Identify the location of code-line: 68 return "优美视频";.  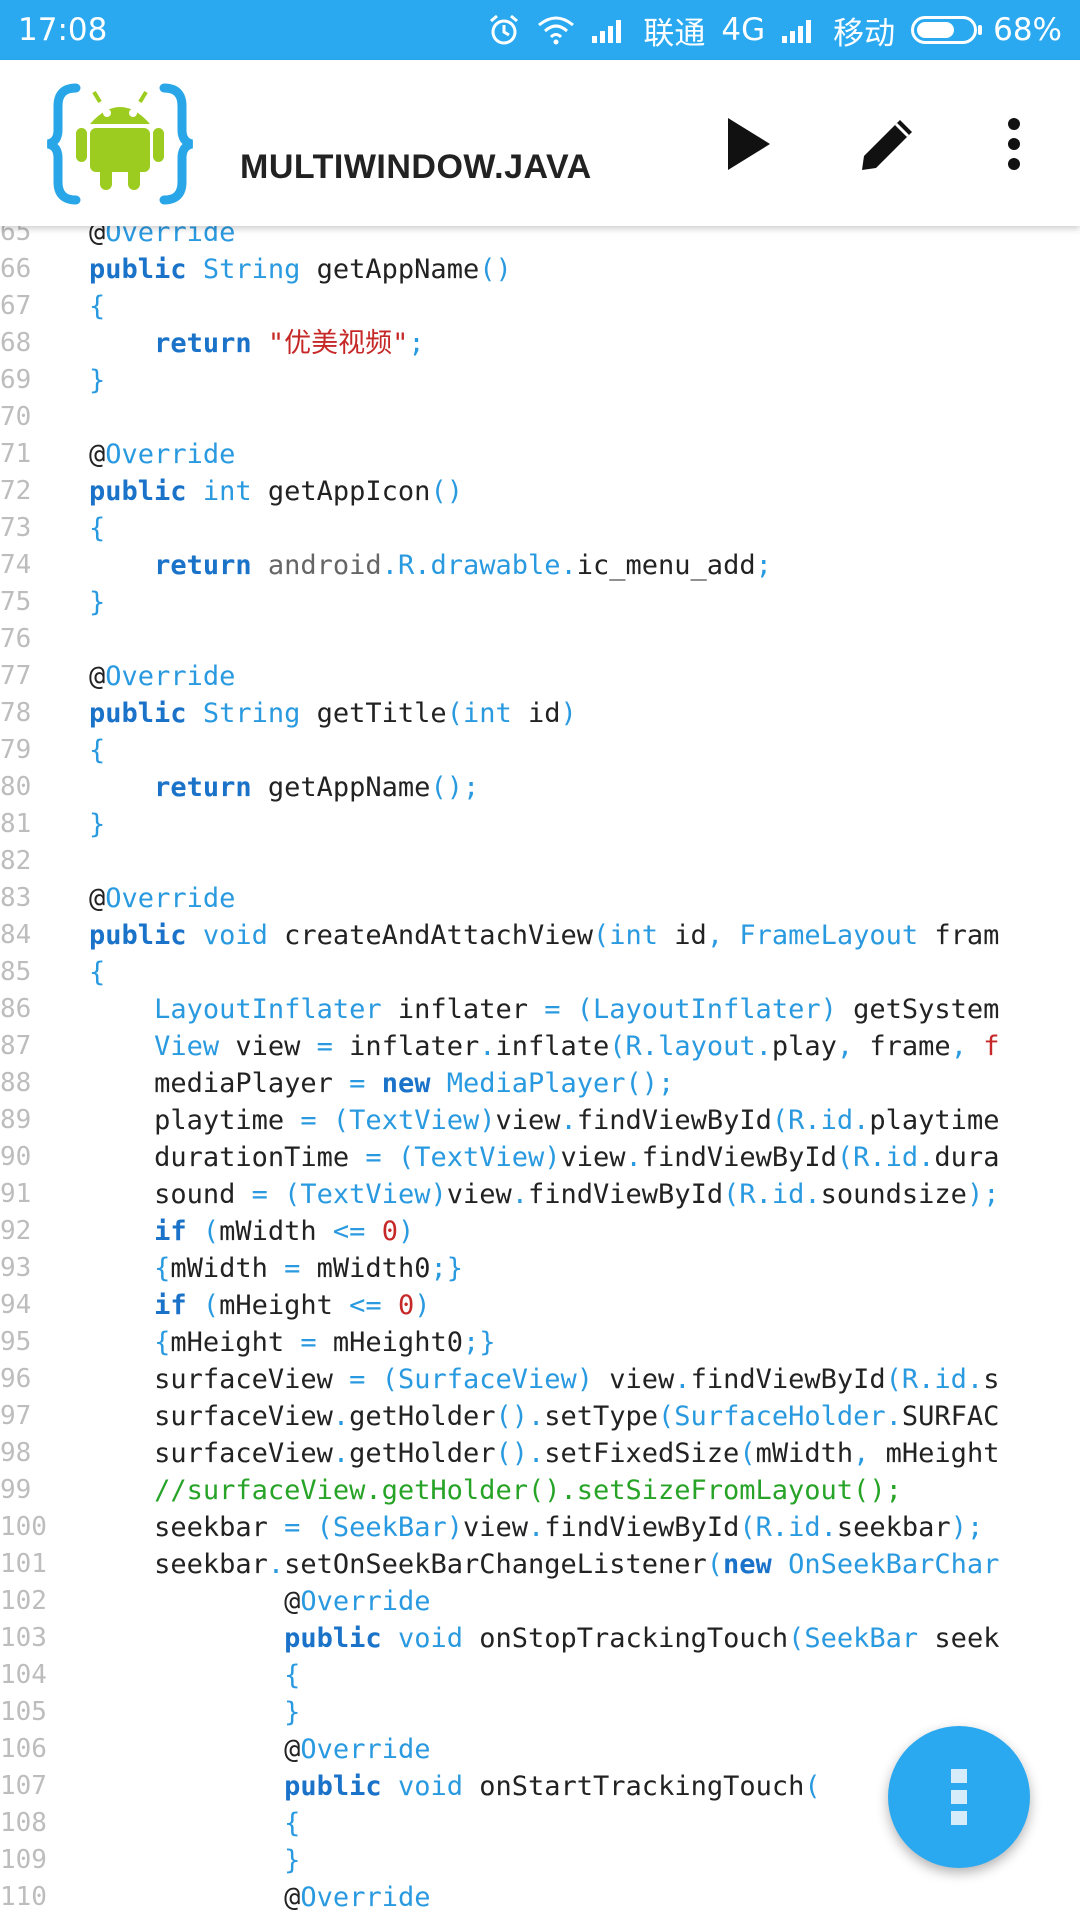
(540, 343).